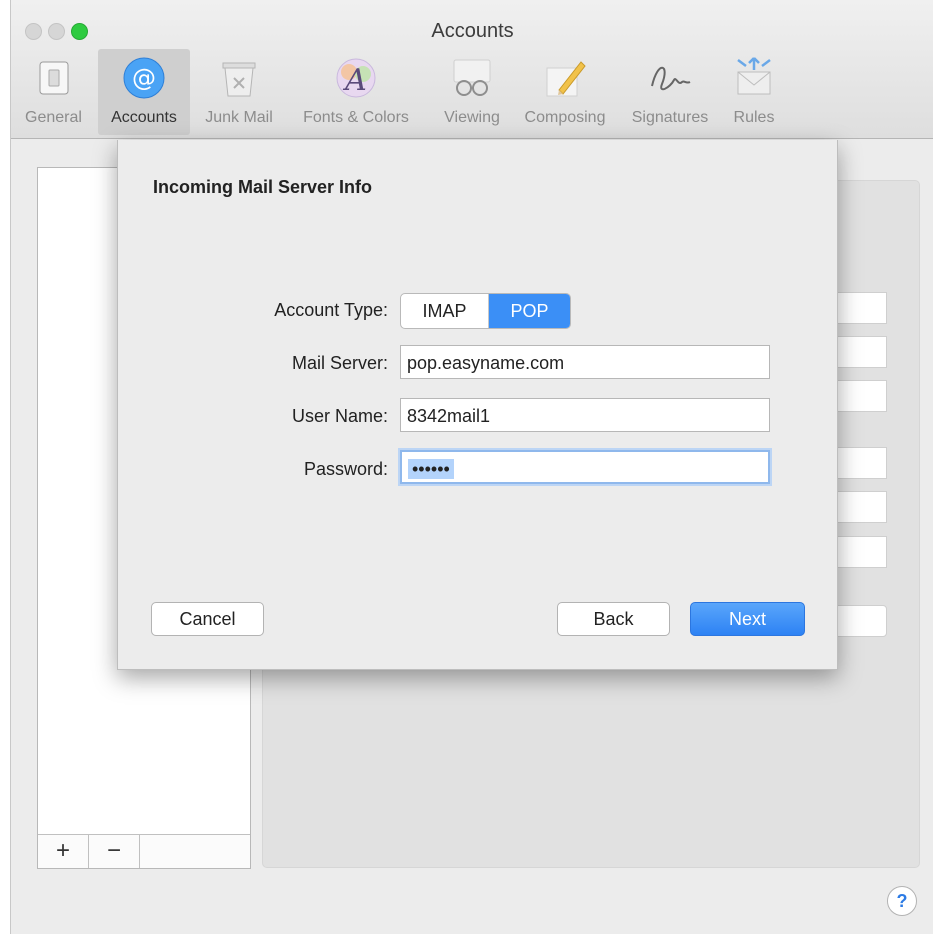 This screenshot has width=933, height=934. I want to click on font-palette-icon: A, so click(356, 78).